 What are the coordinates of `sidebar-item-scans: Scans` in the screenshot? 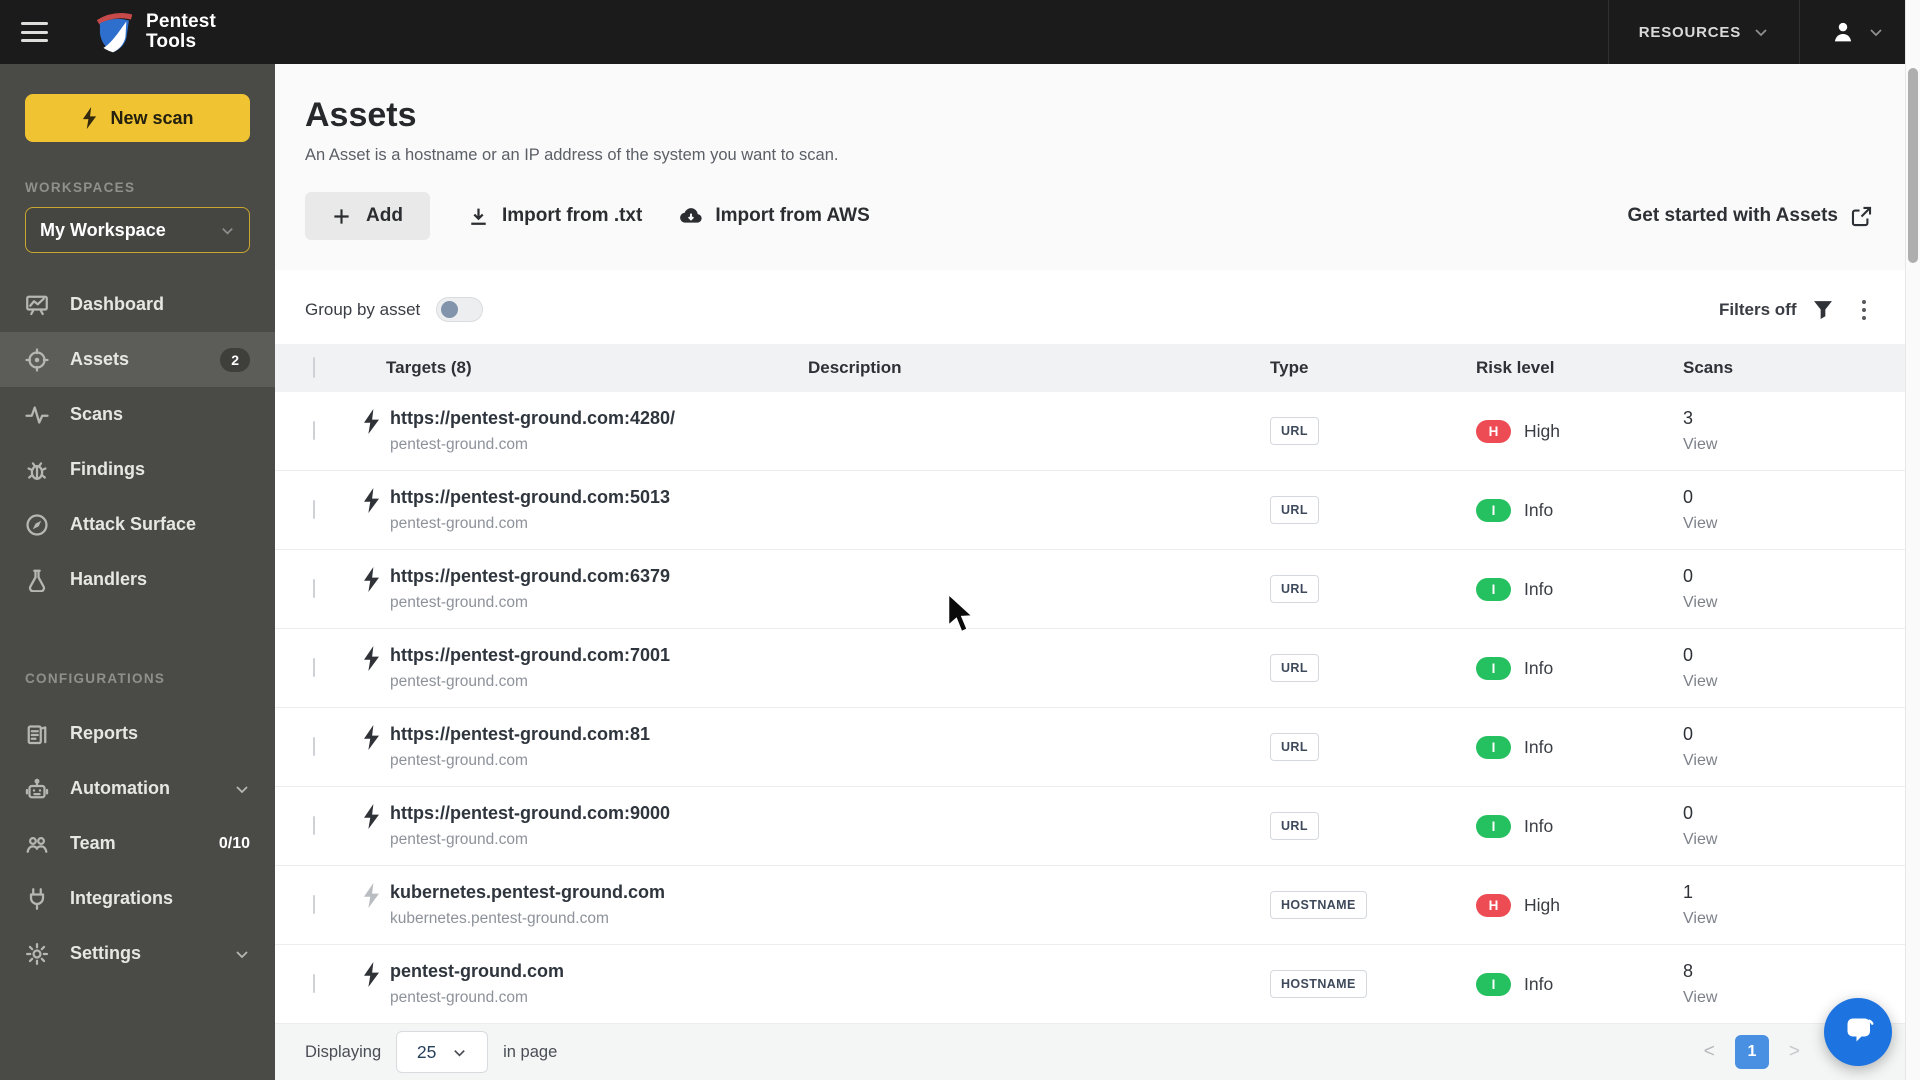 It's located at (137, 414).